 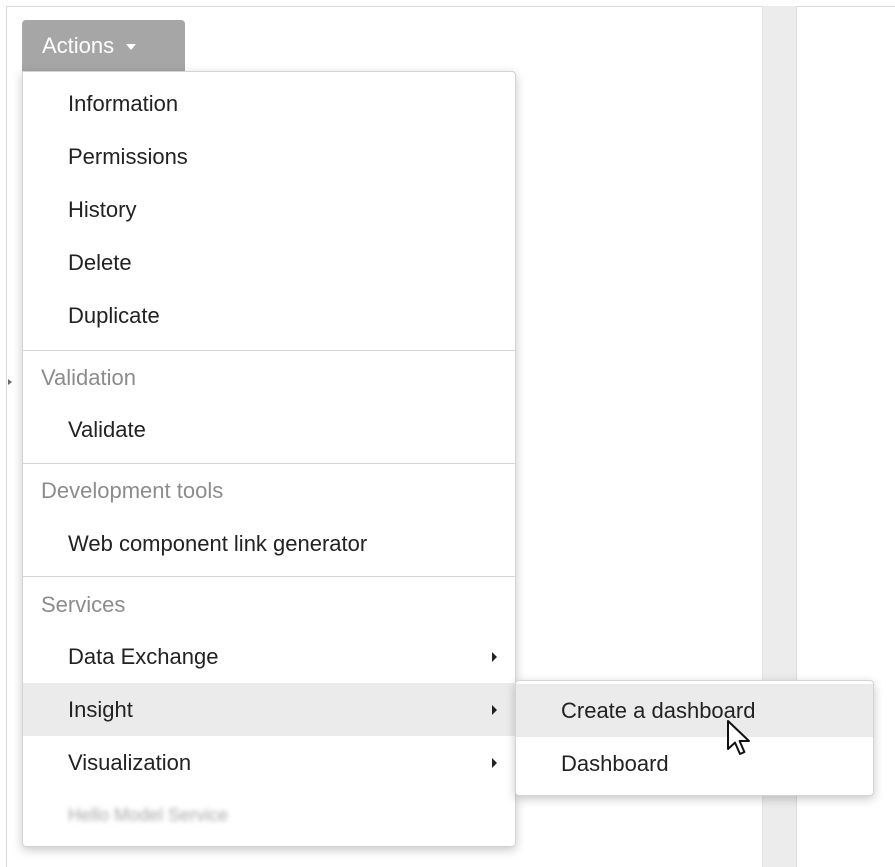 I want to click on menu-item-label: Web component link generator, so click(x=218, y=543).